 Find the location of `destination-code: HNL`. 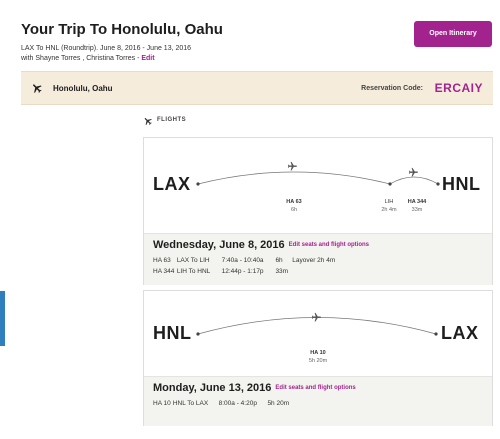

destination-code: HNL is located at coordinates (461, 184).